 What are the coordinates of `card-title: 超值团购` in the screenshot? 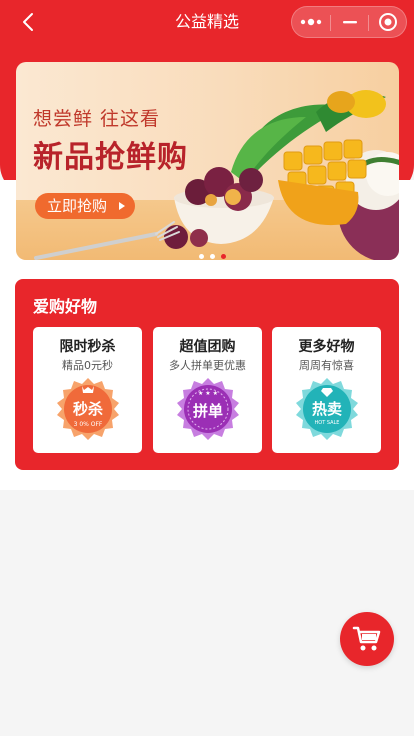 It's located at (207, 347).